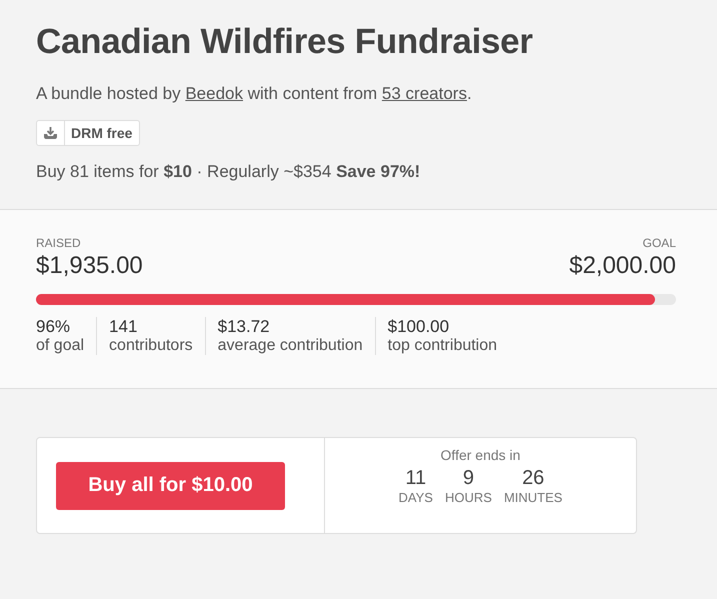 The width and height of the screenshot is (717, 599). What do you see at coordinates (419, 327) in the screenshot?
I see `stat-value: $100.00` at bounding box center [419, 327].